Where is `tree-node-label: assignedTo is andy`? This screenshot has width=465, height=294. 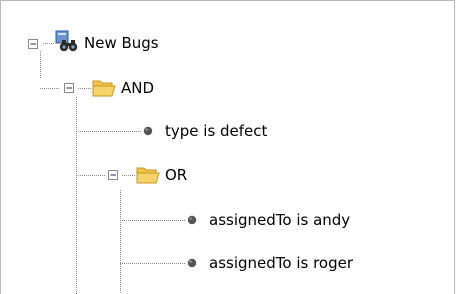 tree-node-label: assignedTo is andy is located at coordinates (280, 220).